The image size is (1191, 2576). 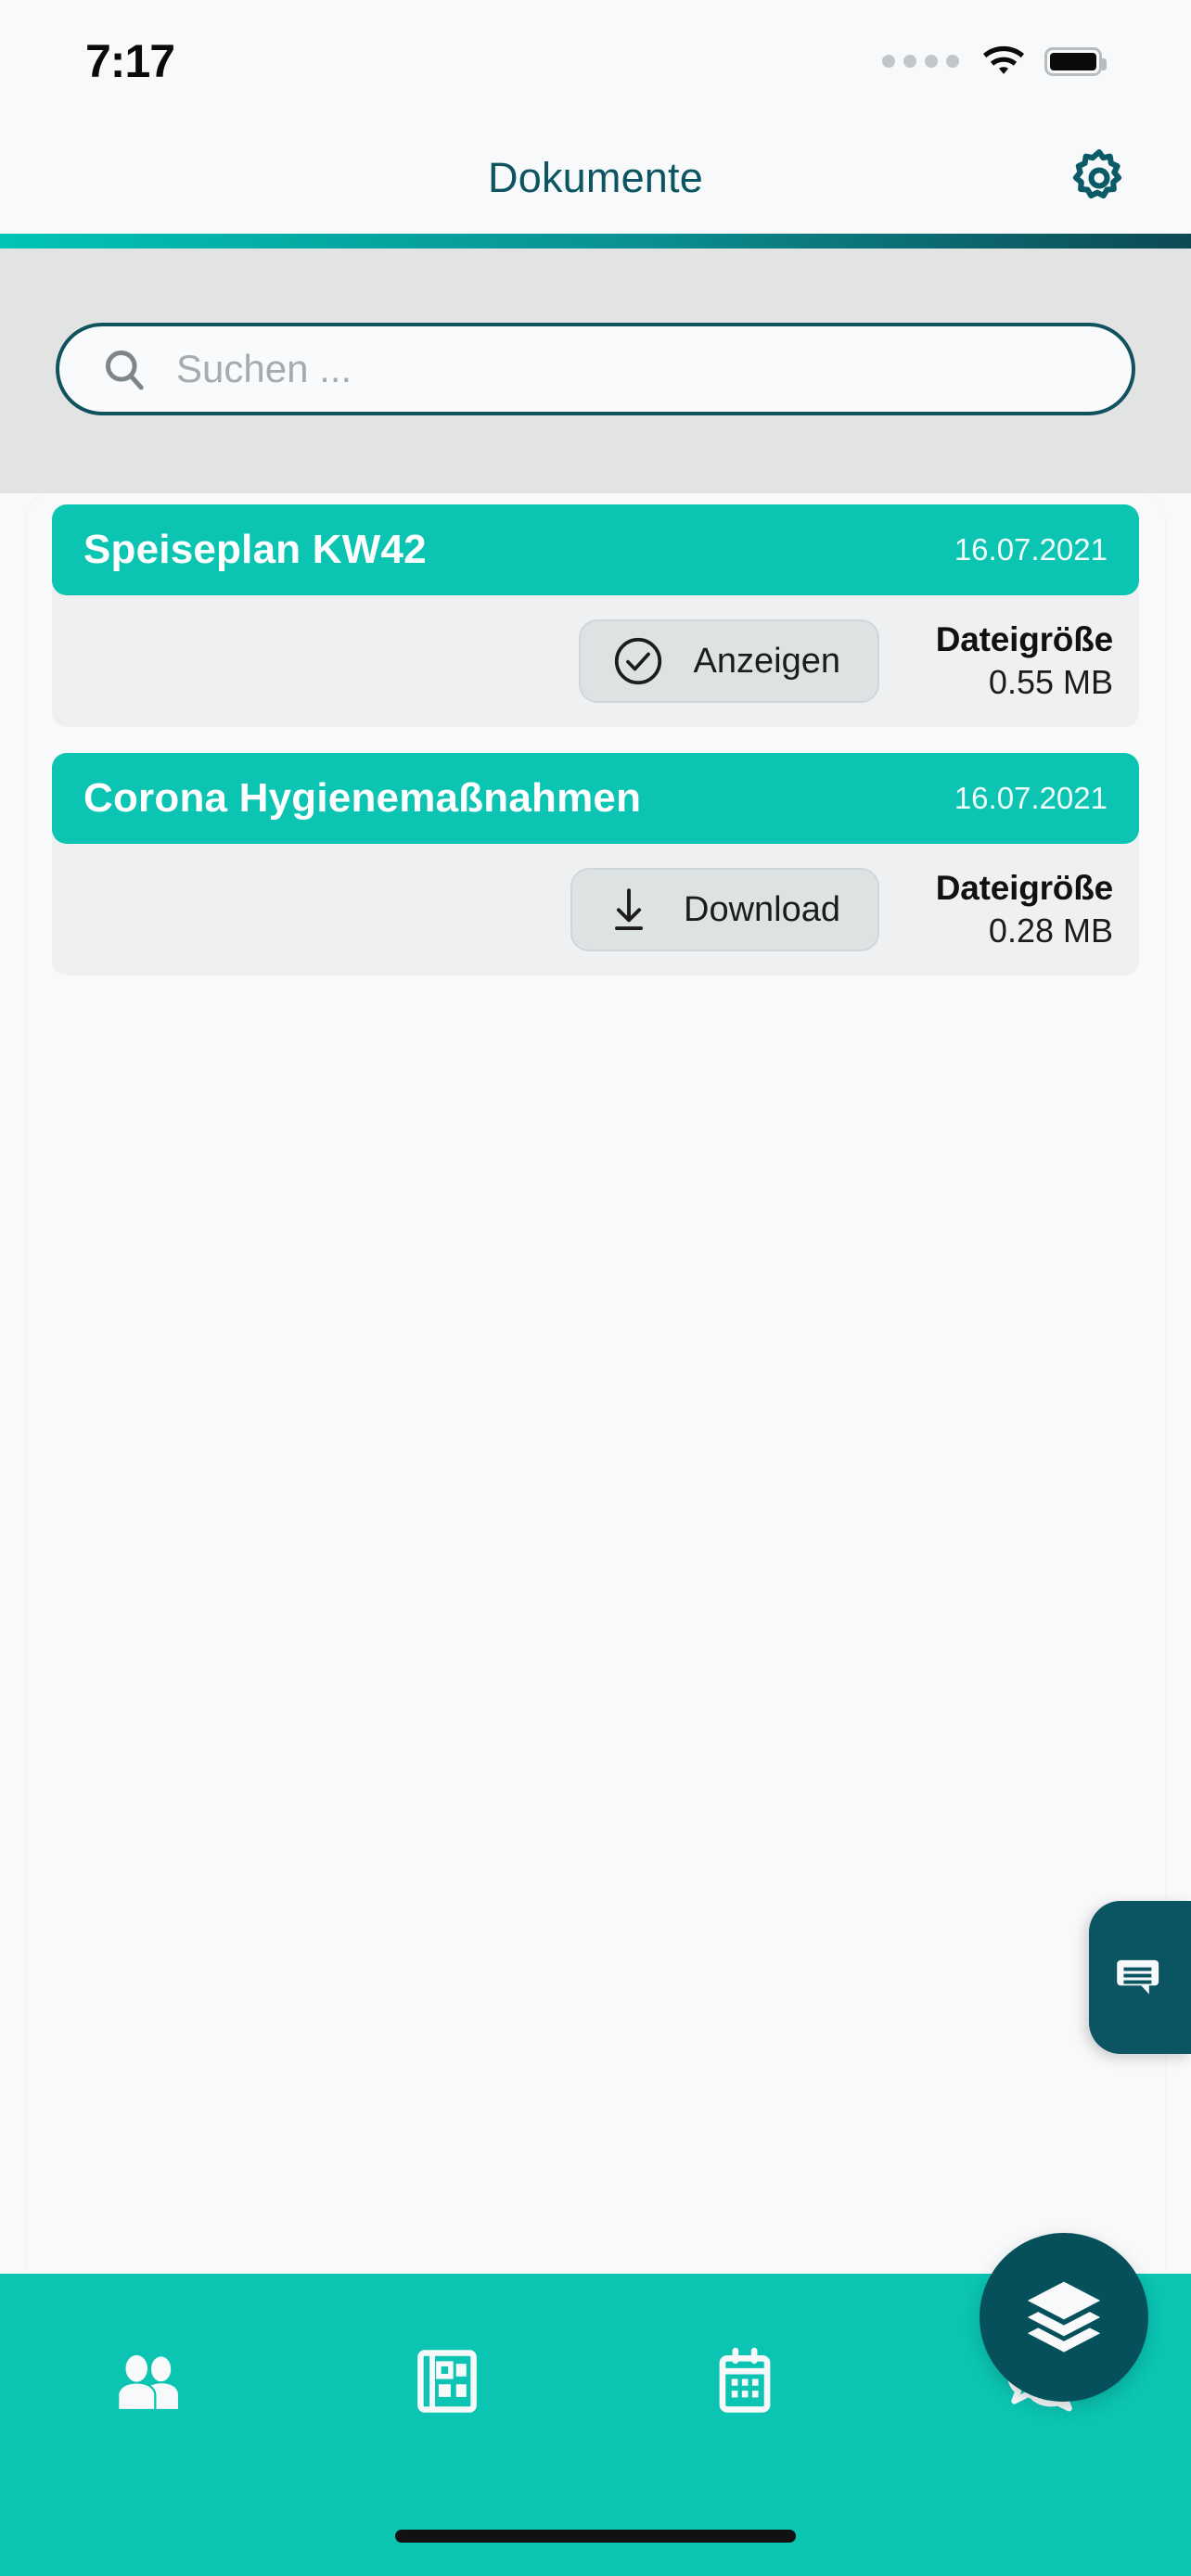 I want to click on settings-button, so click(x=1099, y=178).